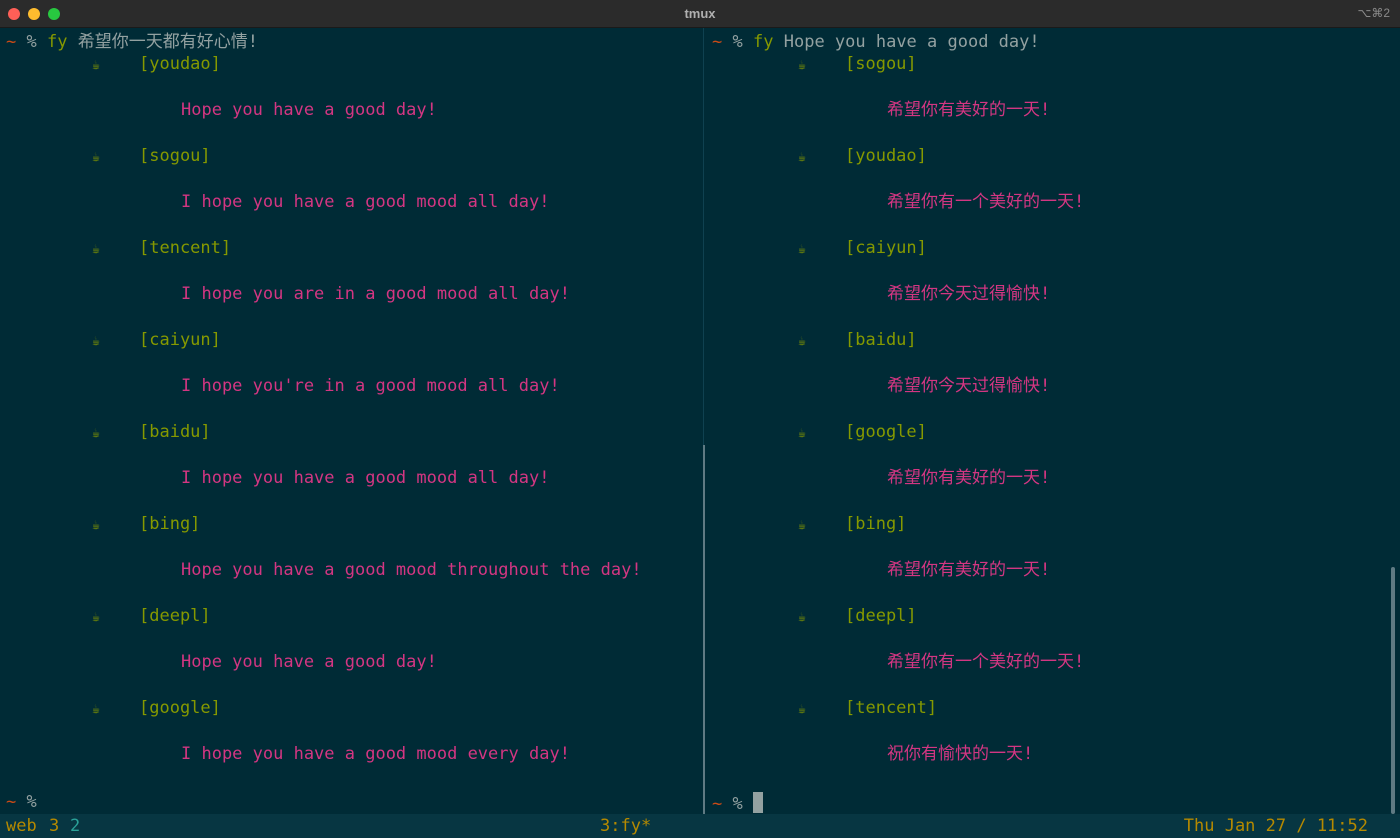 The width and height of the screenshot is (1400, 838). I want to click on right-pane-scrollbar, so click(1393, 690).